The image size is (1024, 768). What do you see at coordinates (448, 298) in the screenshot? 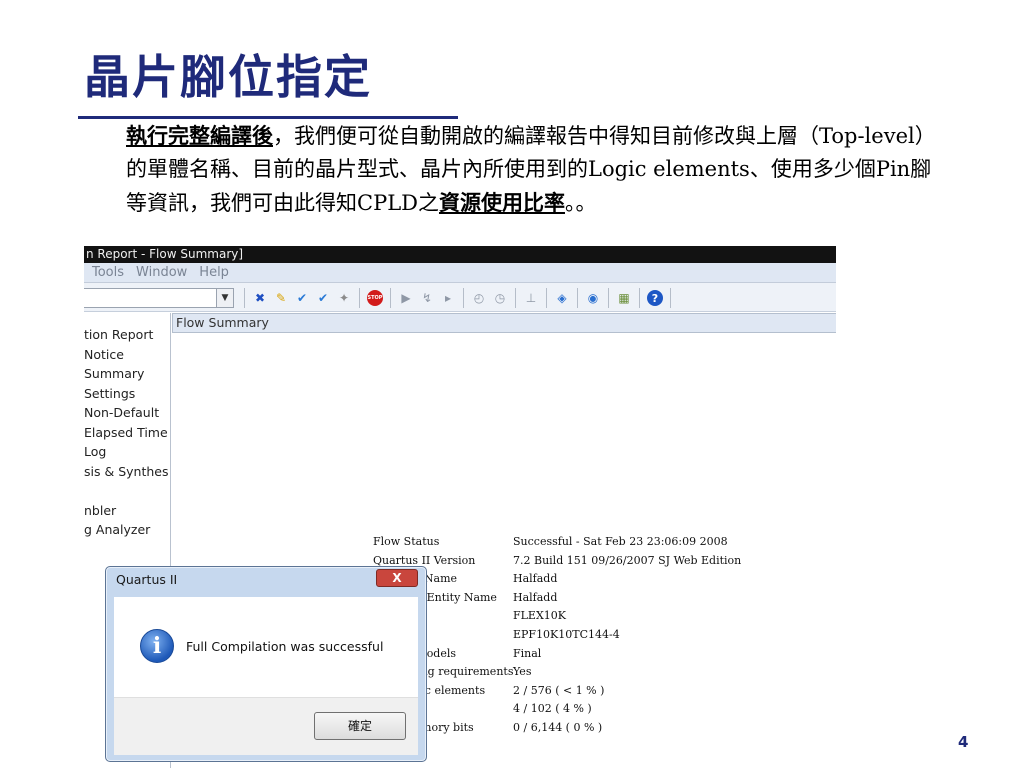
I see `step-over-icon: ▸` at bounding box center [448, 298].